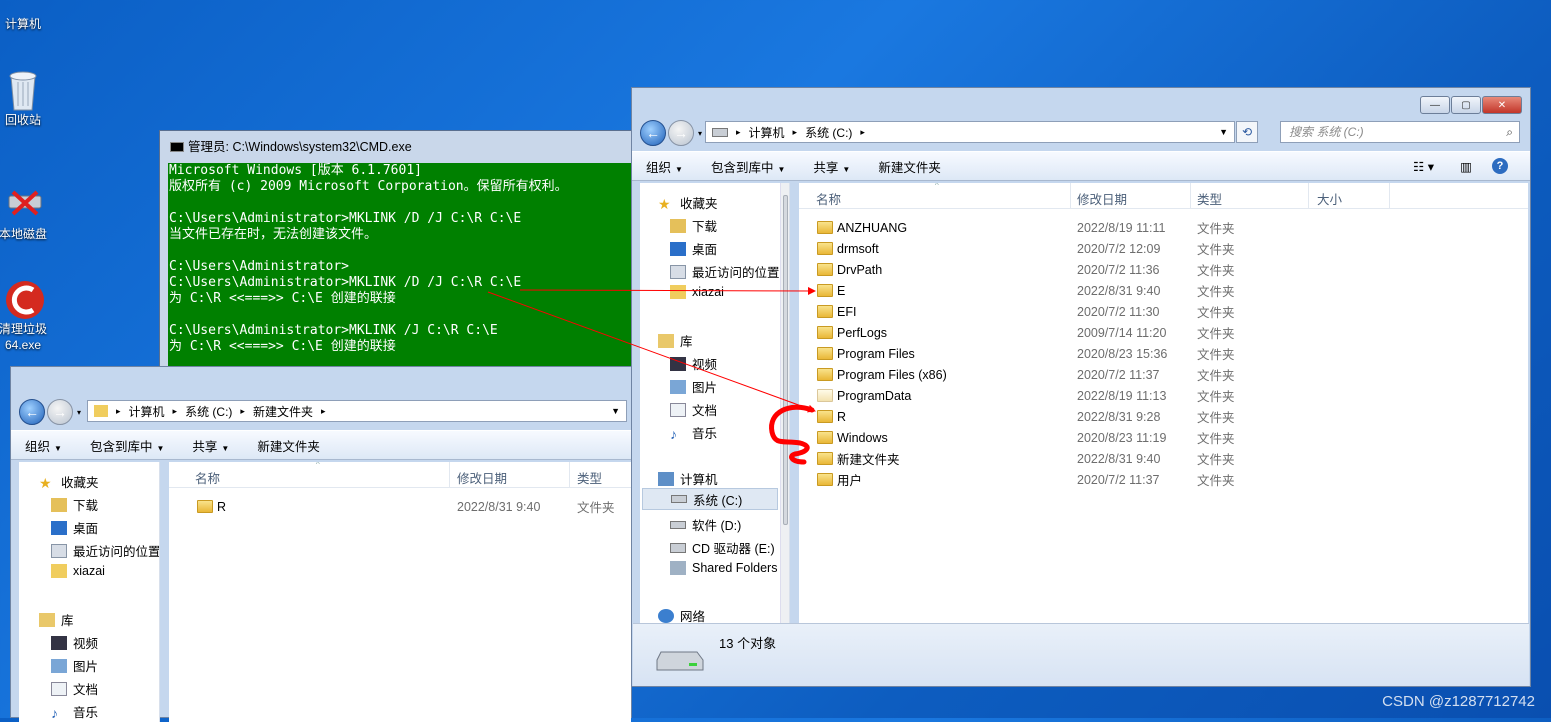  I want to click on annotation-arrow-e, so click(667, 290).